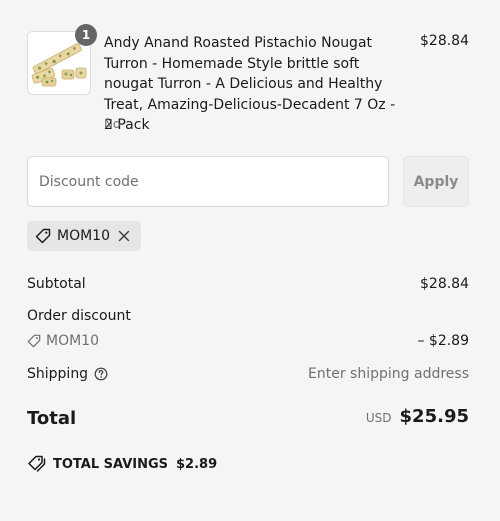 The width and height of the screenshot is (500, 521). I want to click on close-icon, so click(124, 236).